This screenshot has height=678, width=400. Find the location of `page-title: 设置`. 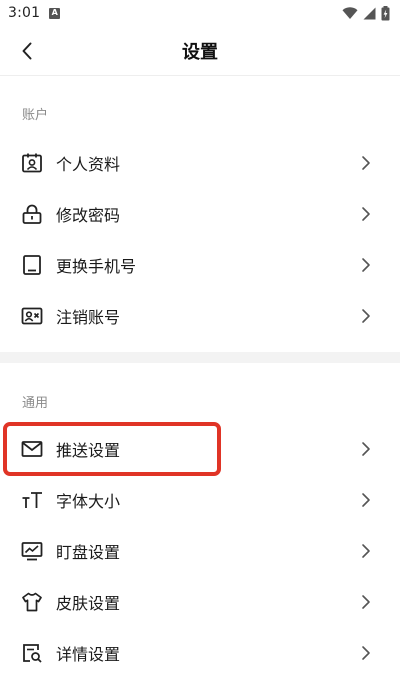

page-title: 设置 is located at coordinates (200, 52).